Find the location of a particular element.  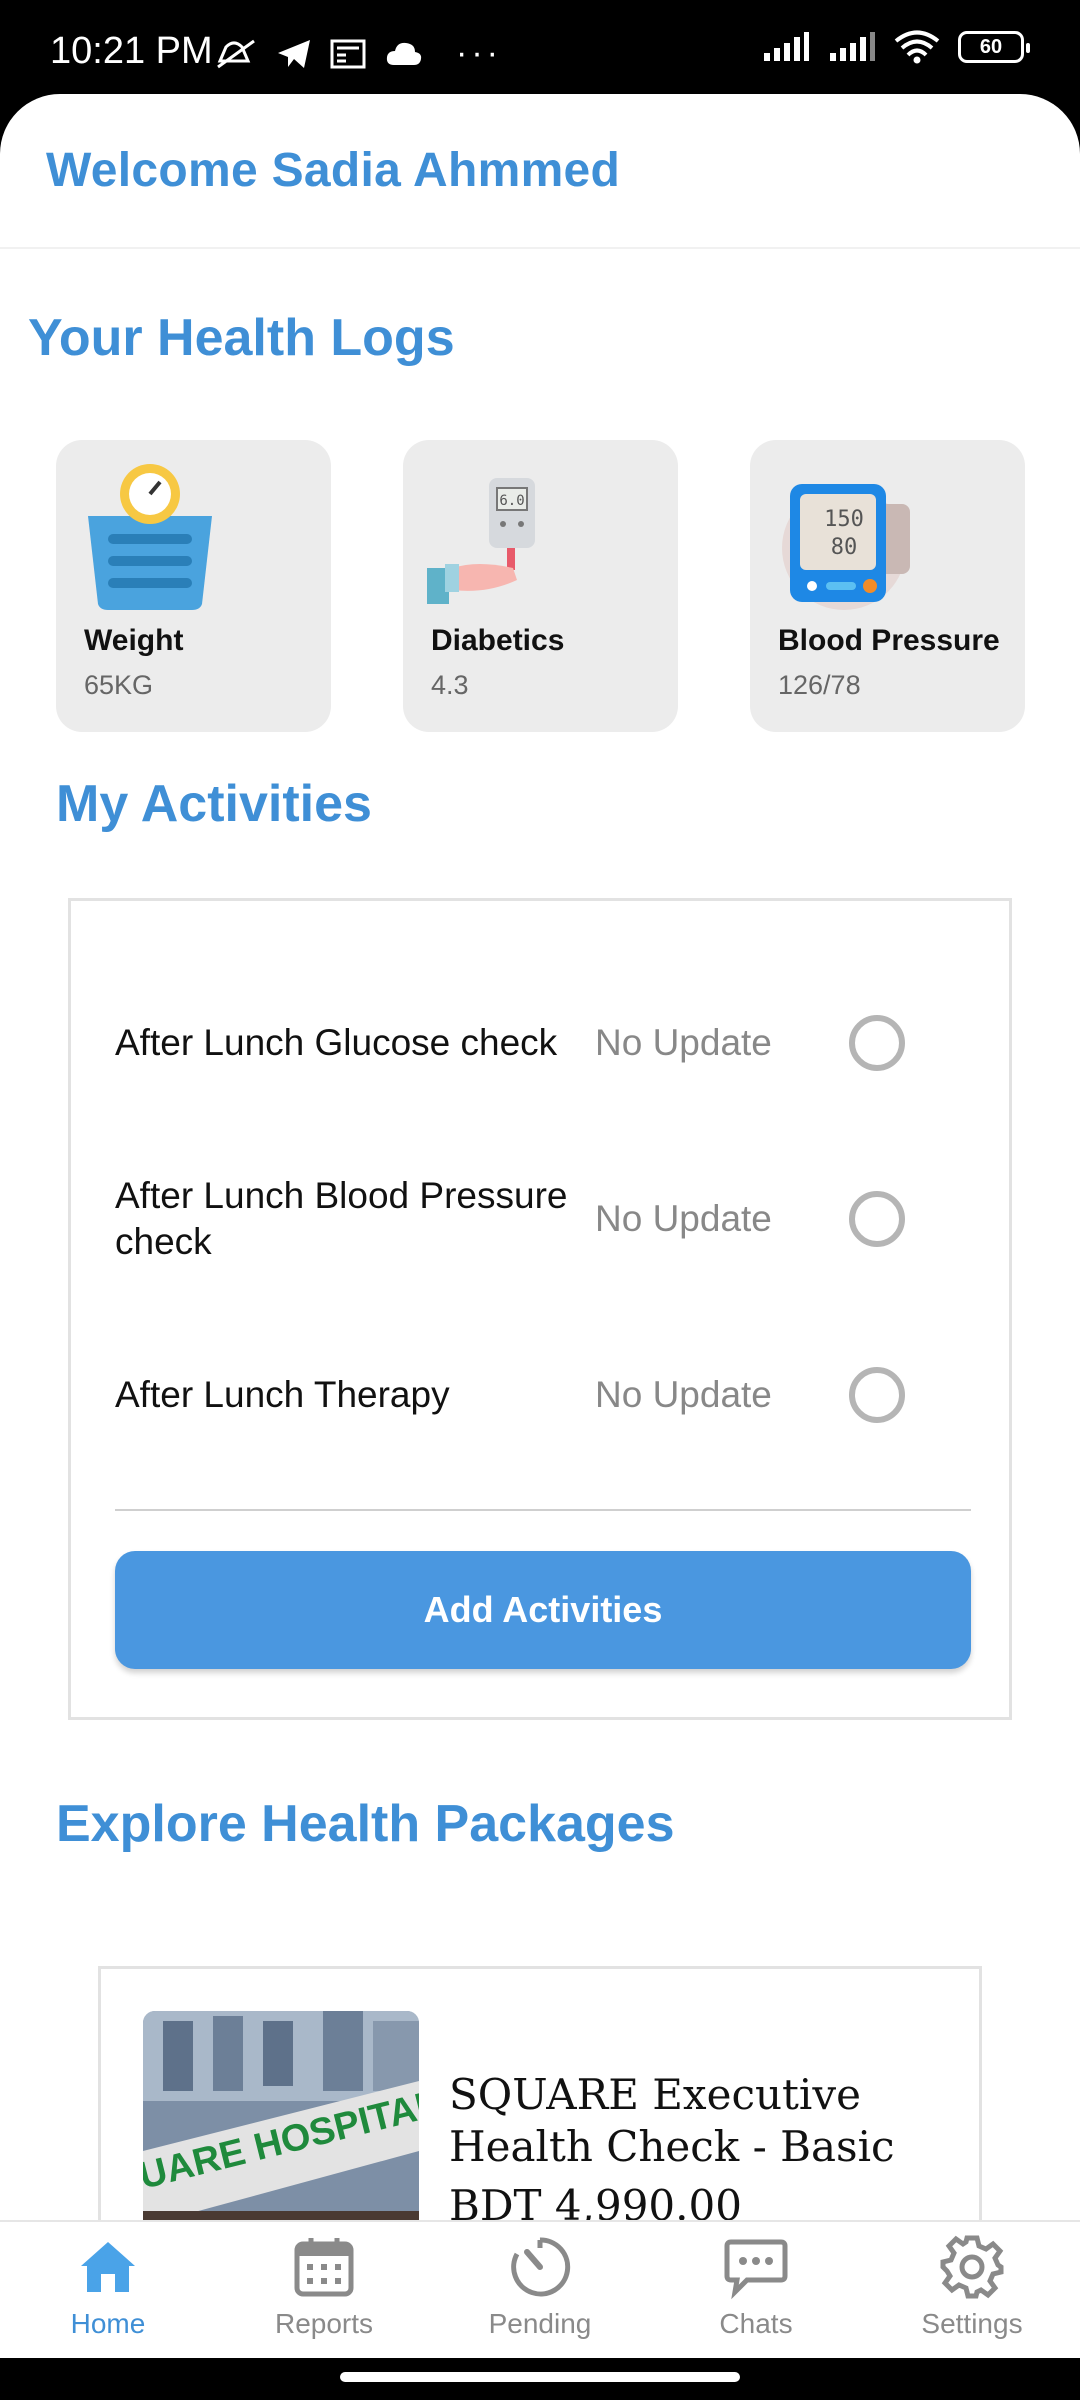

activity-name: After Lunch Blood Pressure check is located at coordinates (341, 1218).